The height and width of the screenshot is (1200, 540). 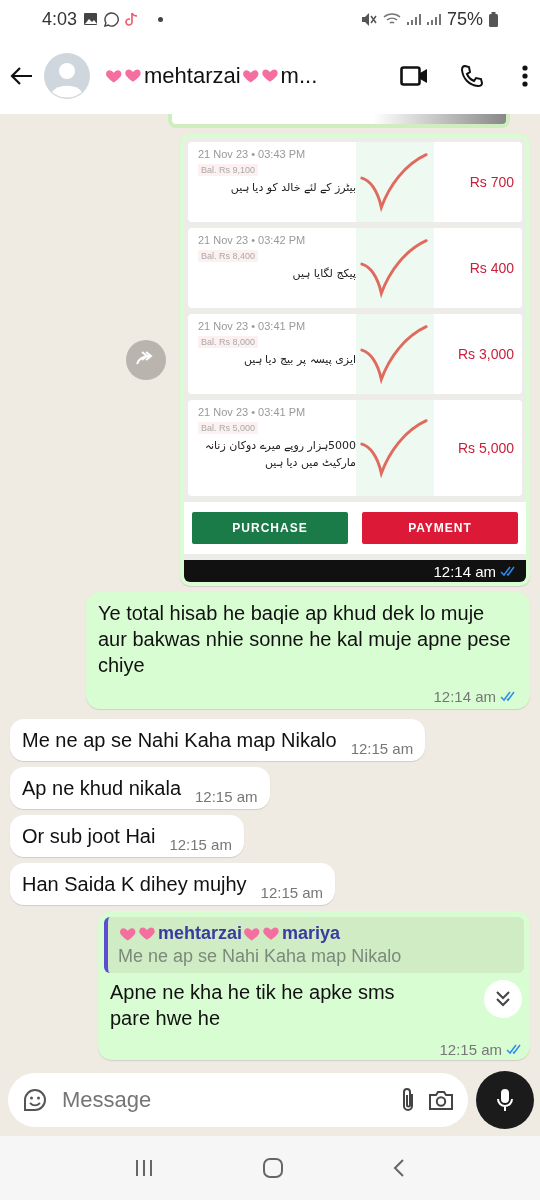 What do you see at coordinates (22, 76) in the screenshot?
I see `back-arrow-icon` at bounding box center [22, 76].